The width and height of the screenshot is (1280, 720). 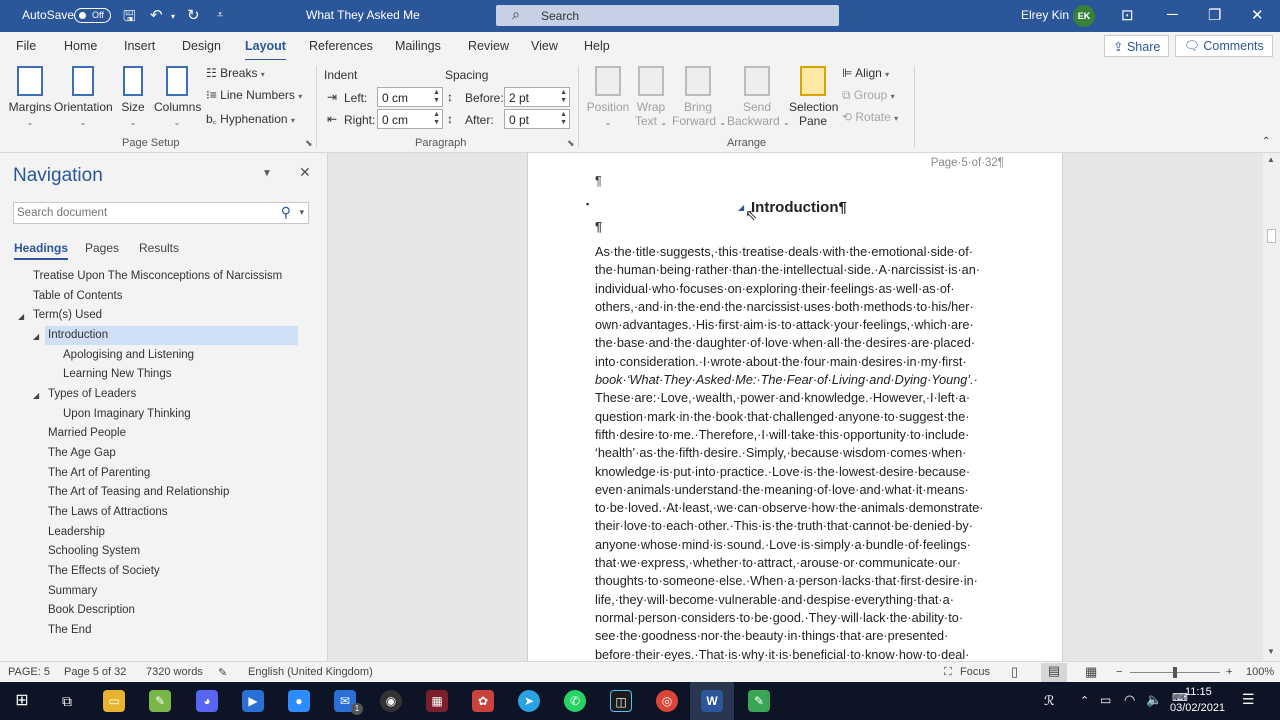 I want to click on file-explorer-icon: ▭, so click(x=114, y=701).